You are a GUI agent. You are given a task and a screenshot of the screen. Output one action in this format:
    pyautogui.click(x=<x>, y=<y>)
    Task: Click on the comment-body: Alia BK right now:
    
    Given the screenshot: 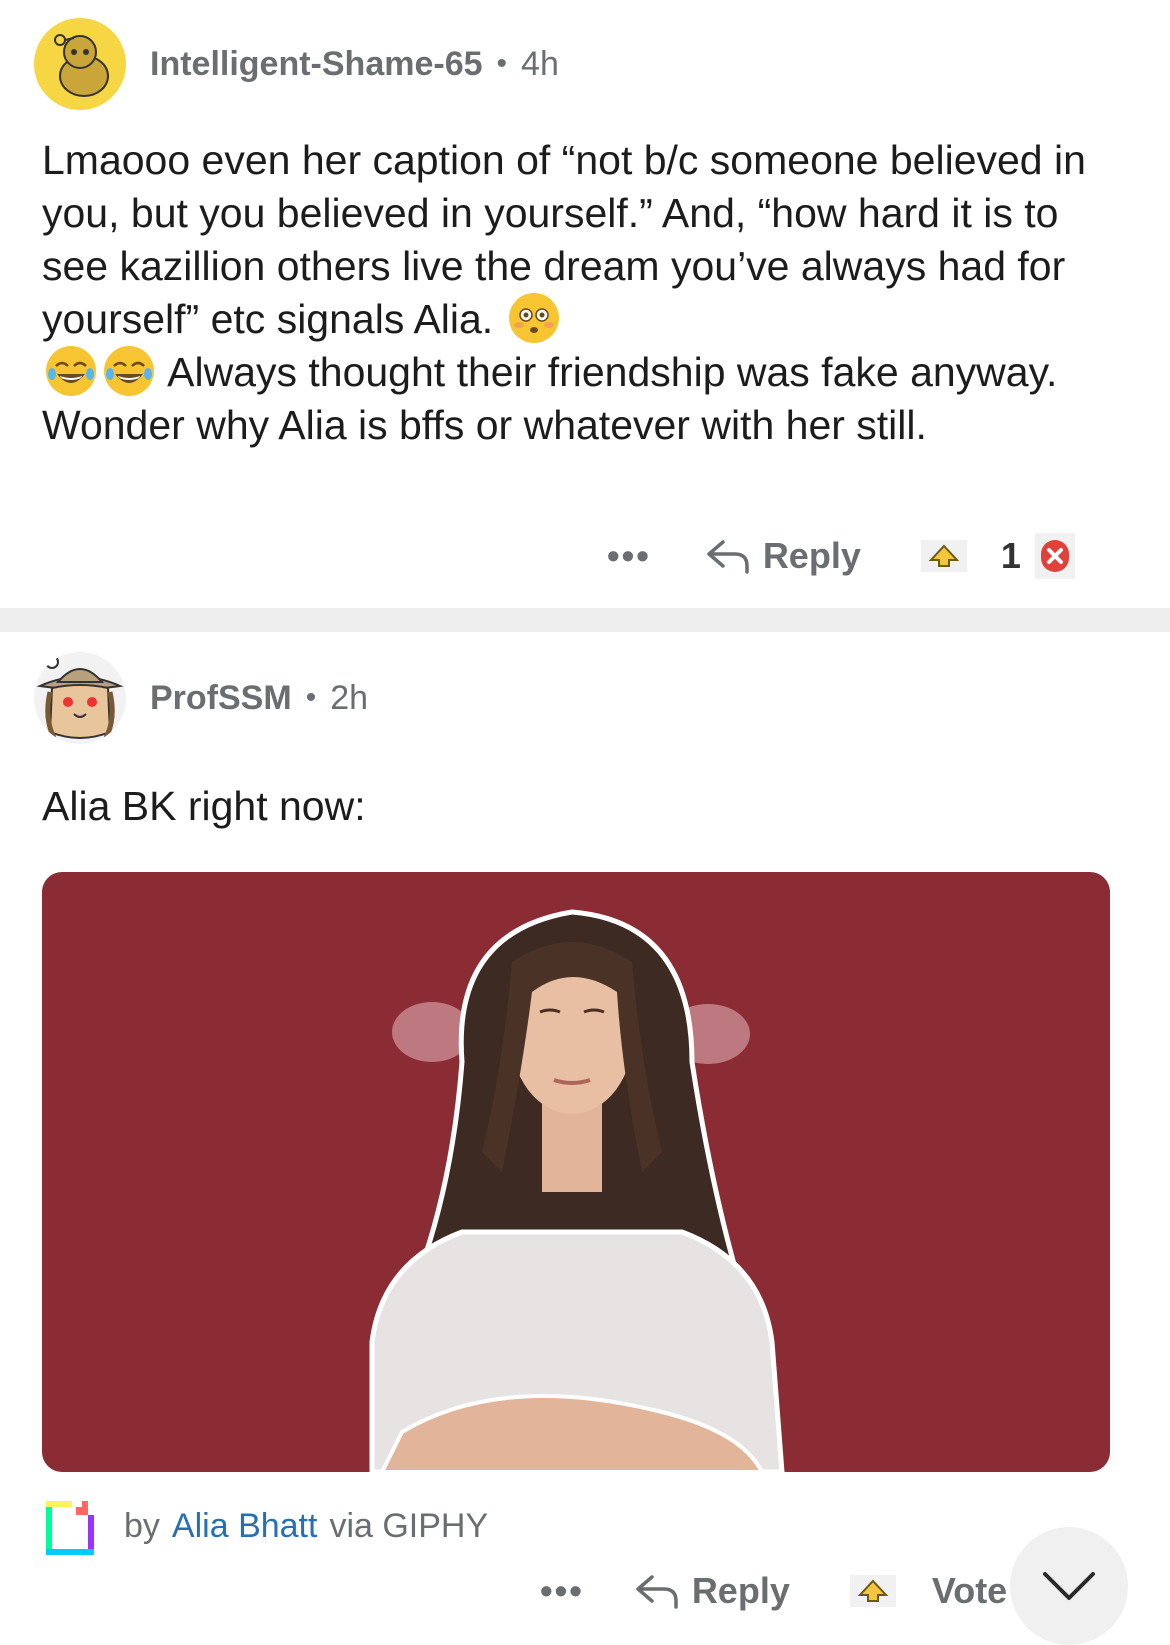 What is the action you would take?
    pyautogui.click(x=204, y=806)
    